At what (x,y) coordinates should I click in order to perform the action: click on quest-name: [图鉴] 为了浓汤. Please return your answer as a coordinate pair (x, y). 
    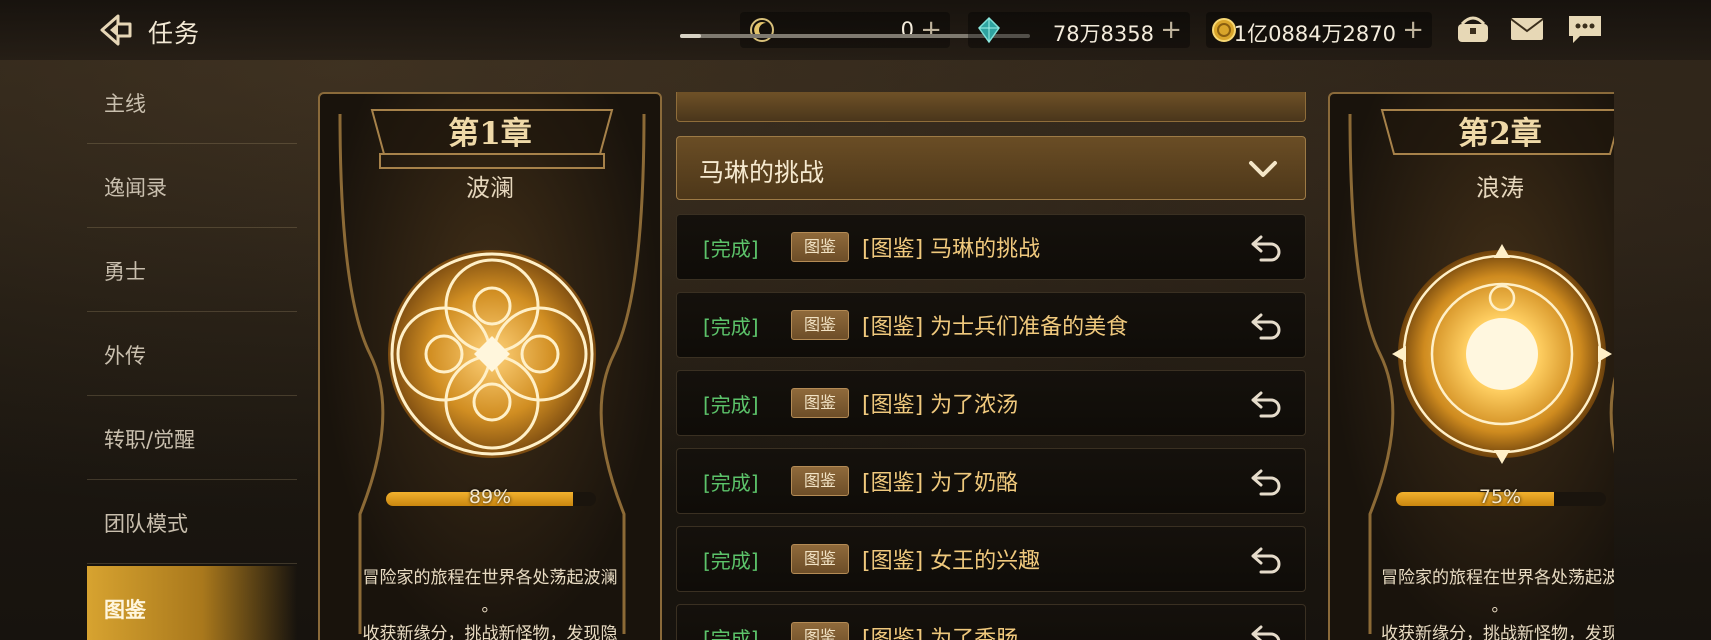
    Looking at the image, I should click on (940, 405).